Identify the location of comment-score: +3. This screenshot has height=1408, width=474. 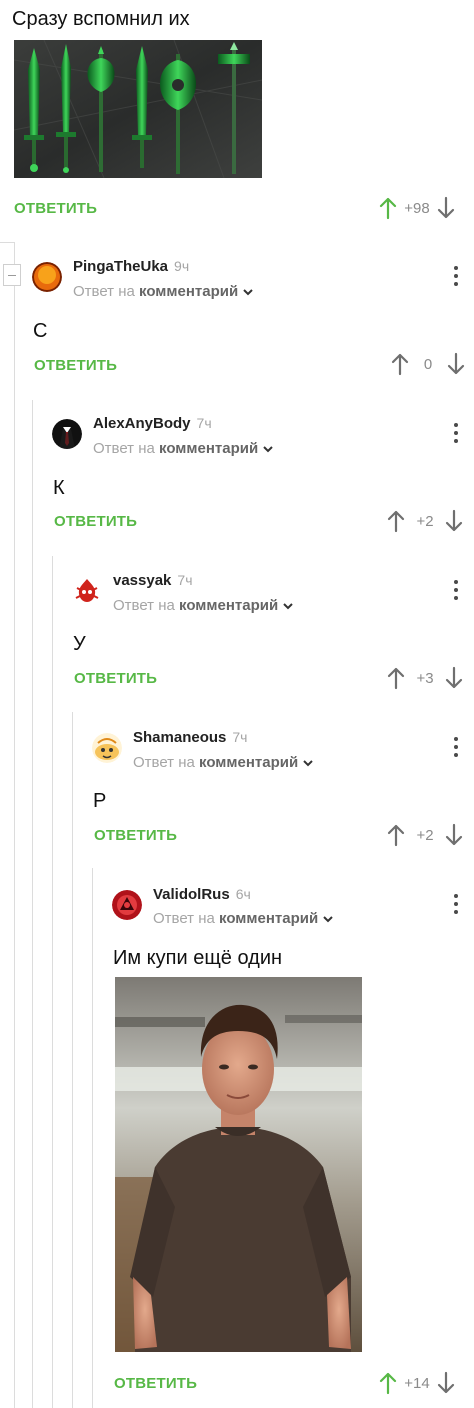
(425, 678).